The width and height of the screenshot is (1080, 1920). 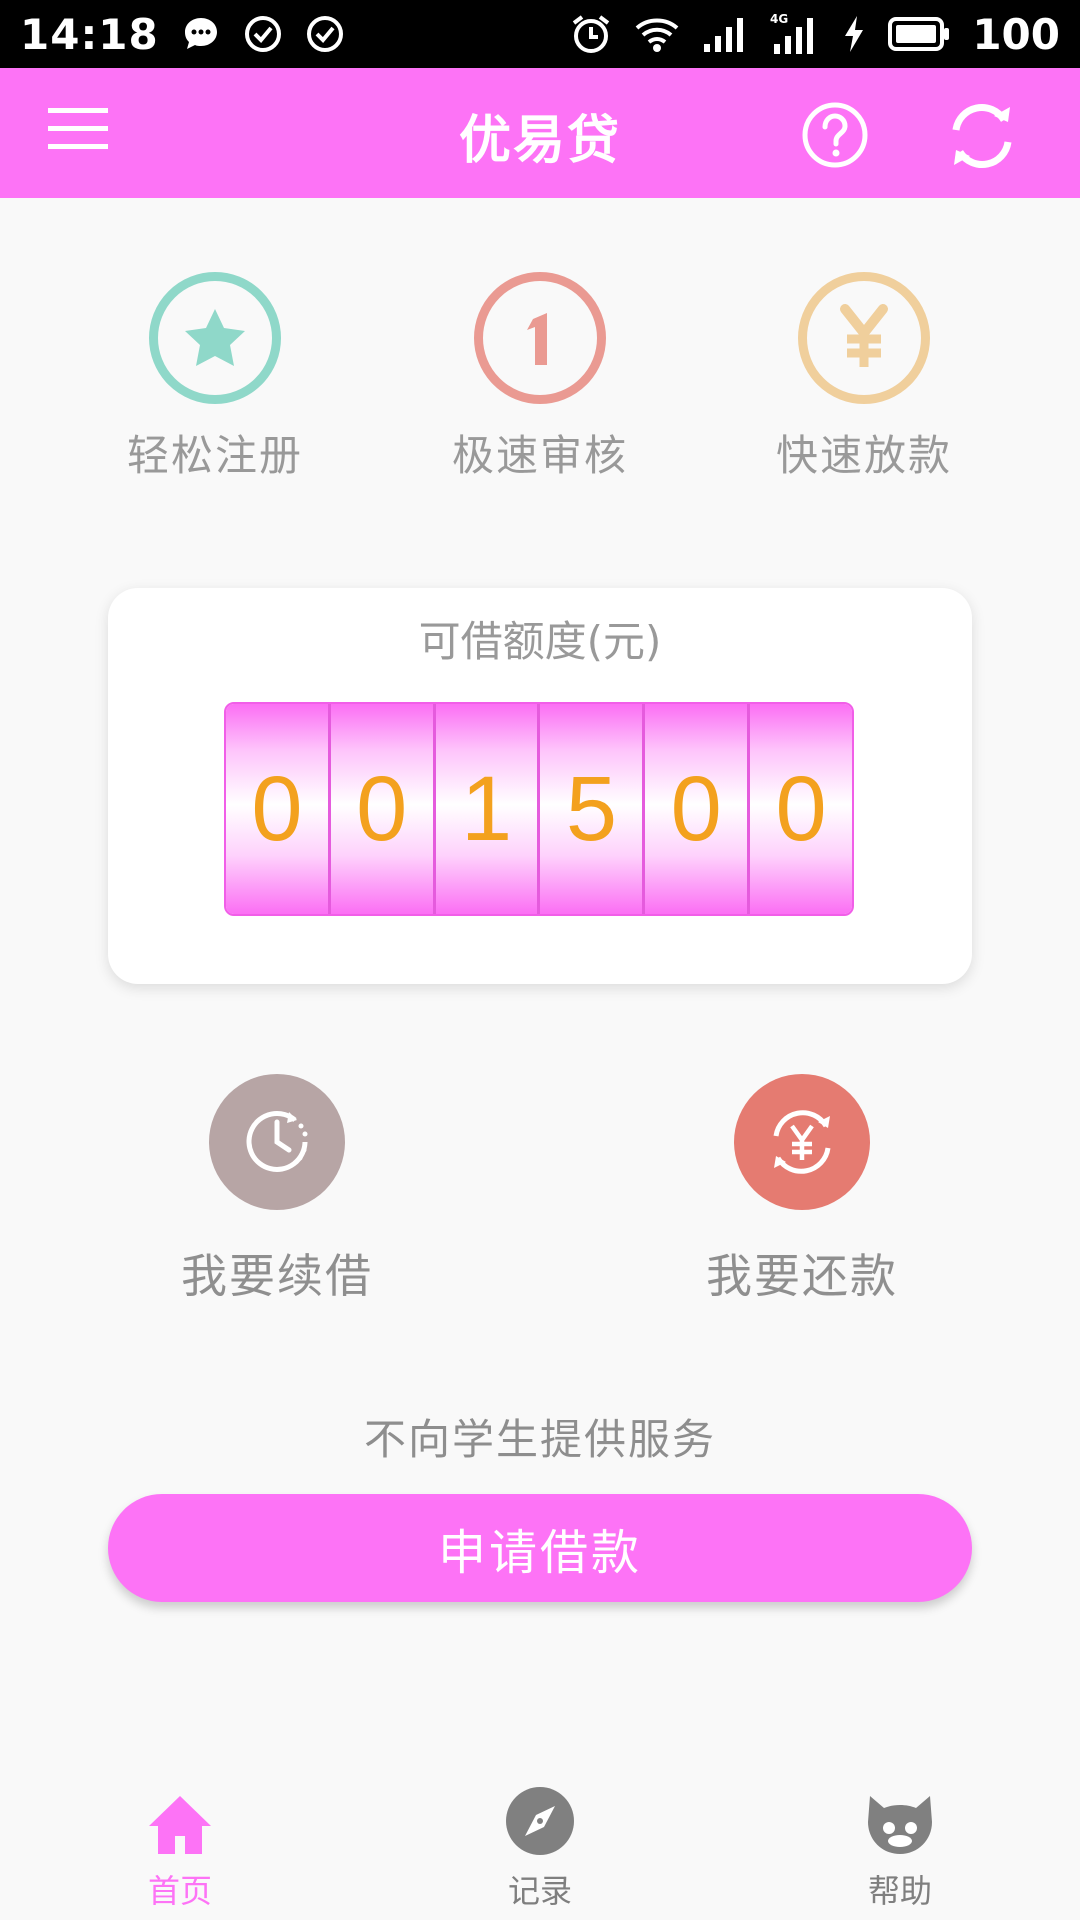 I want to click on student-notice: 不向学生提供服务, so click(x=539, y=1439).